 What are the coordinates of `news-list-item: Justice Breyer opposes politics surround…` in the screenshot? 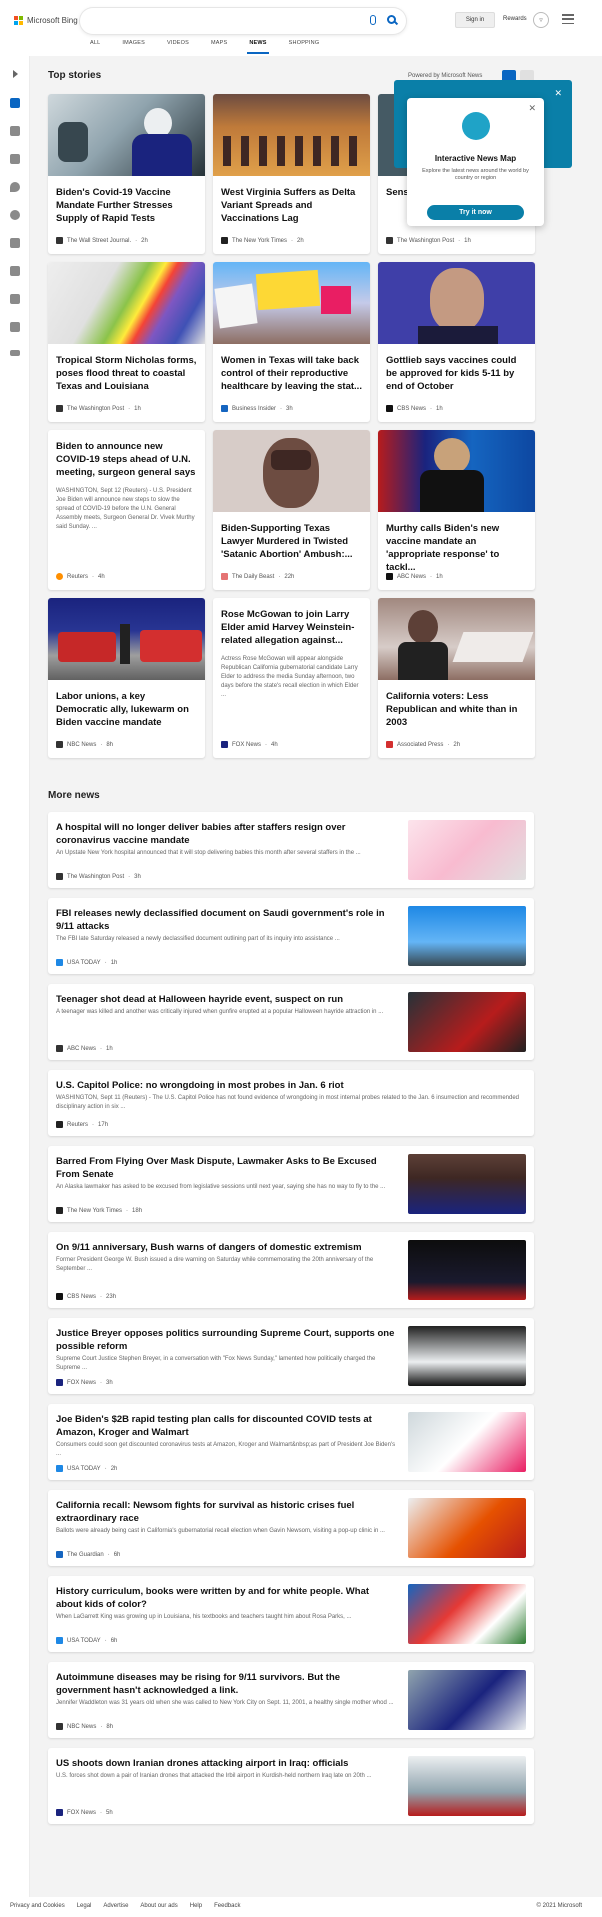 It's located at (291, 1356).